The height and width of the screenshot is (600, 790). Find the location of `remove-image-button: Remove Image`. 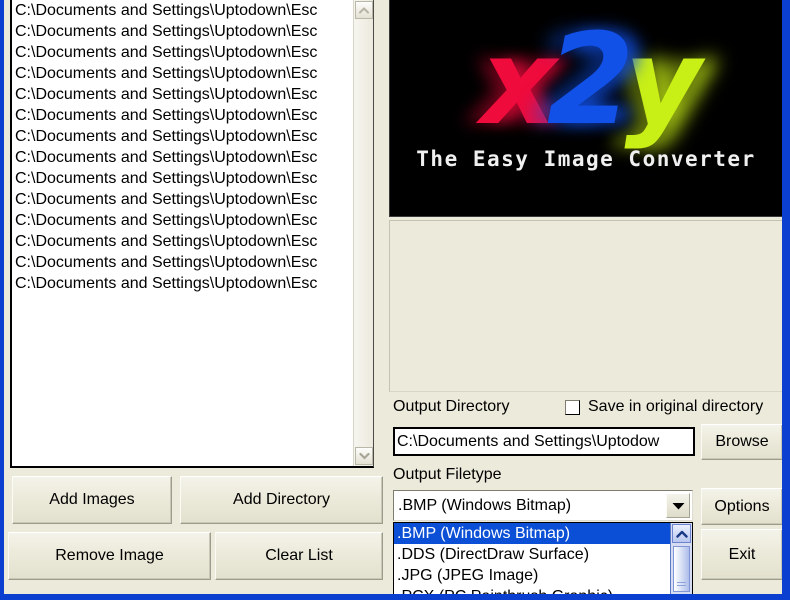

remove-image-button: Remove Image is located at coordinates (109, 556).